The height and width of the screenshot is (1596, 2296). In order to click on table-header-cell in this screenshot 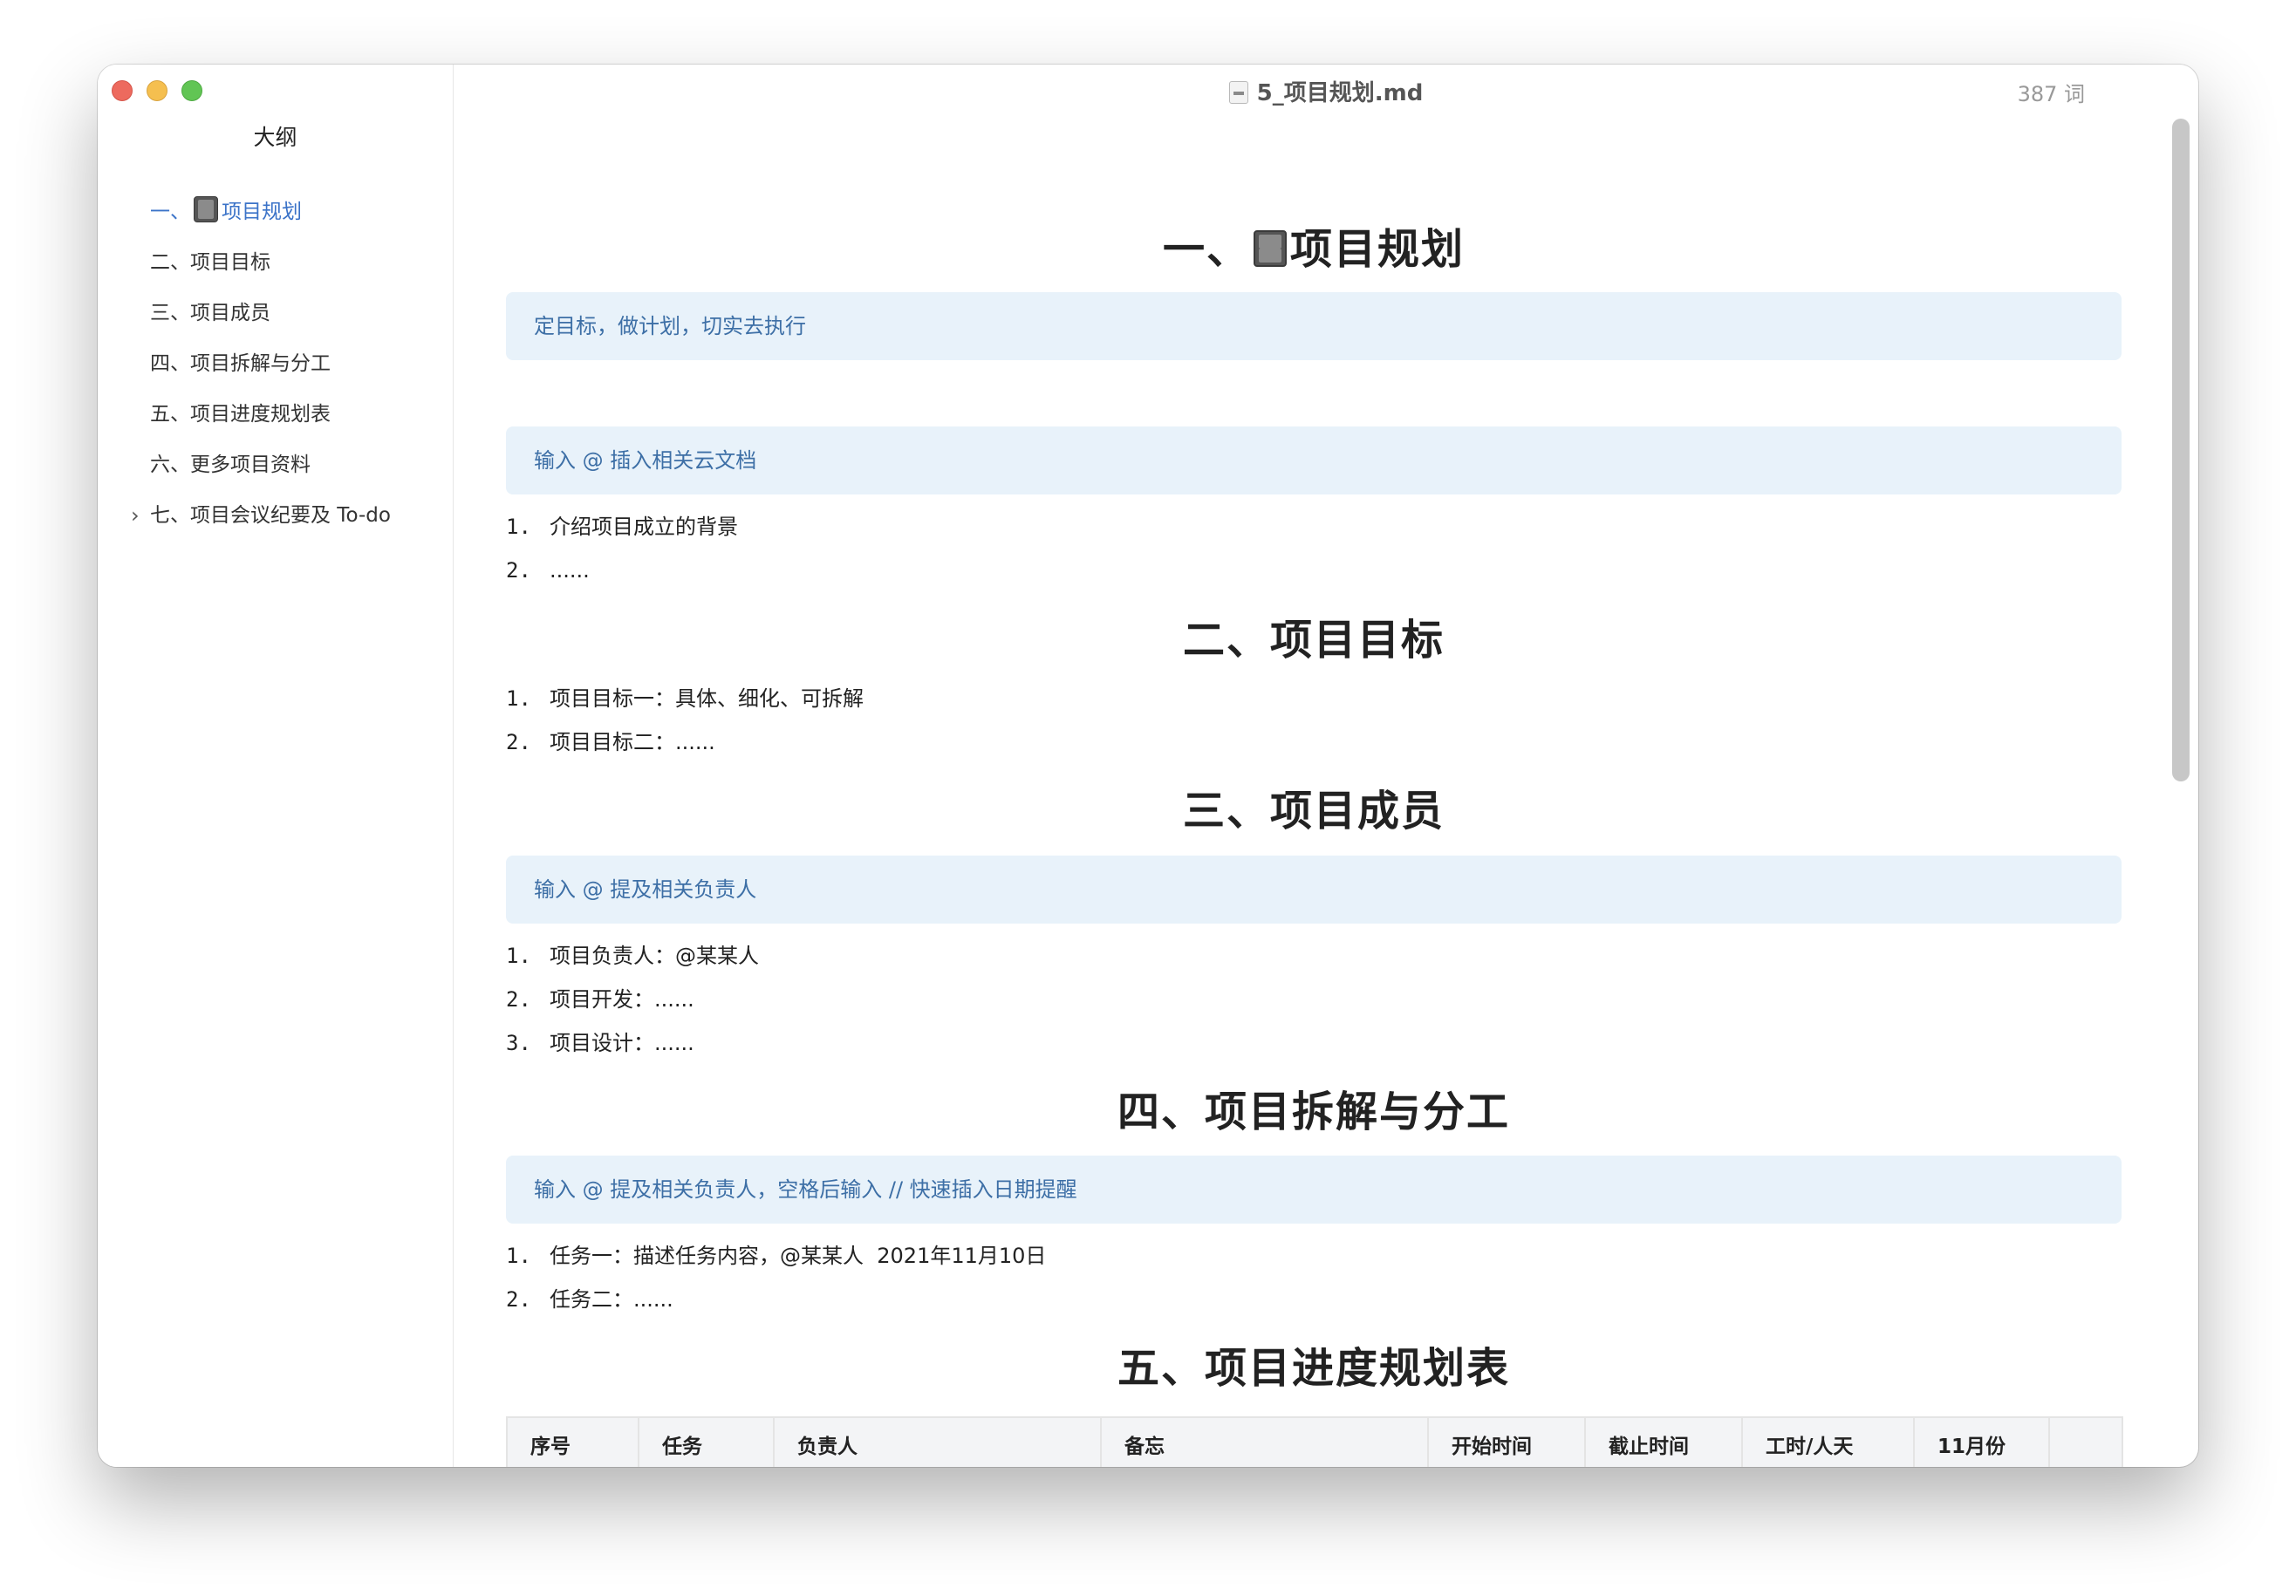, I will do `click(2085, 1442)`.